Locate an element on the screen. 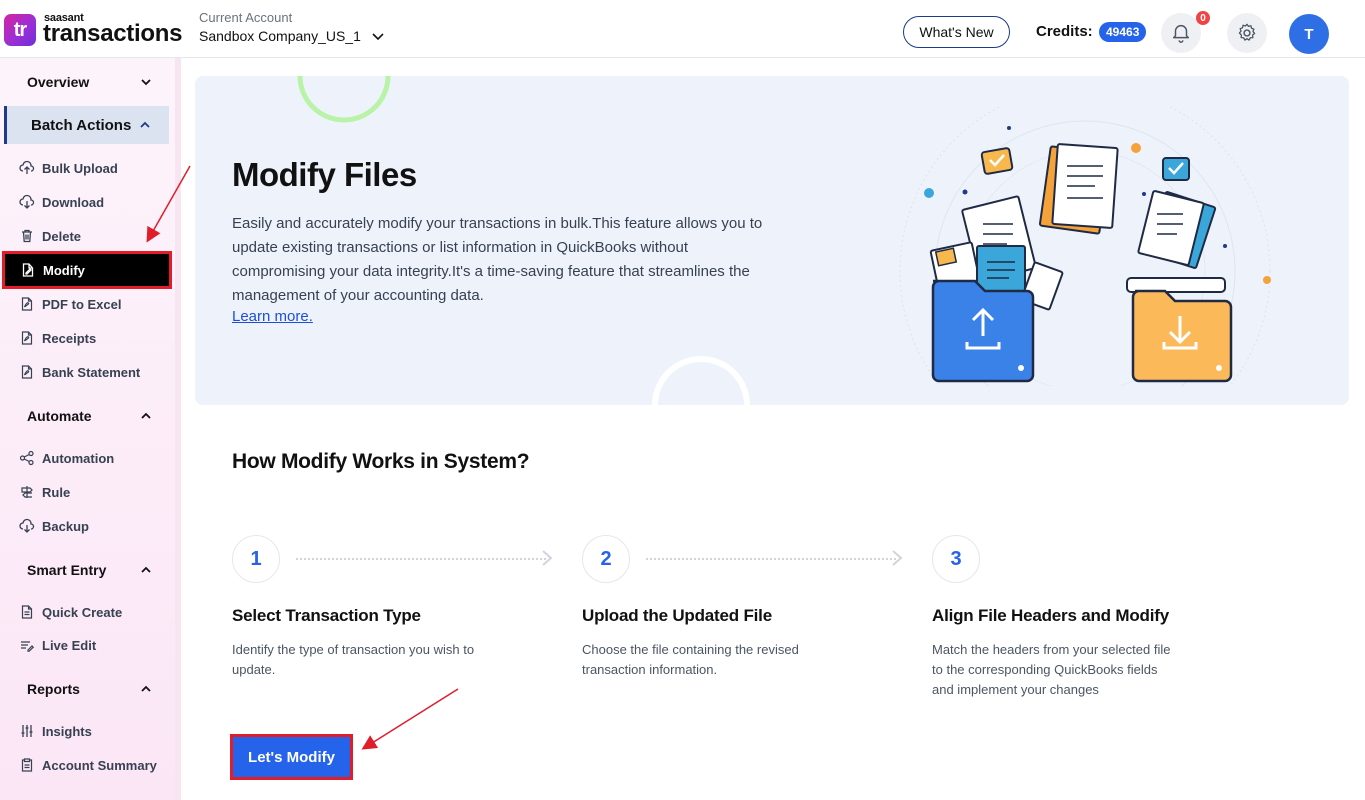 The image size is (1365, 800). sidebar-item-automation: Automation is located at coordinates (87, 458).